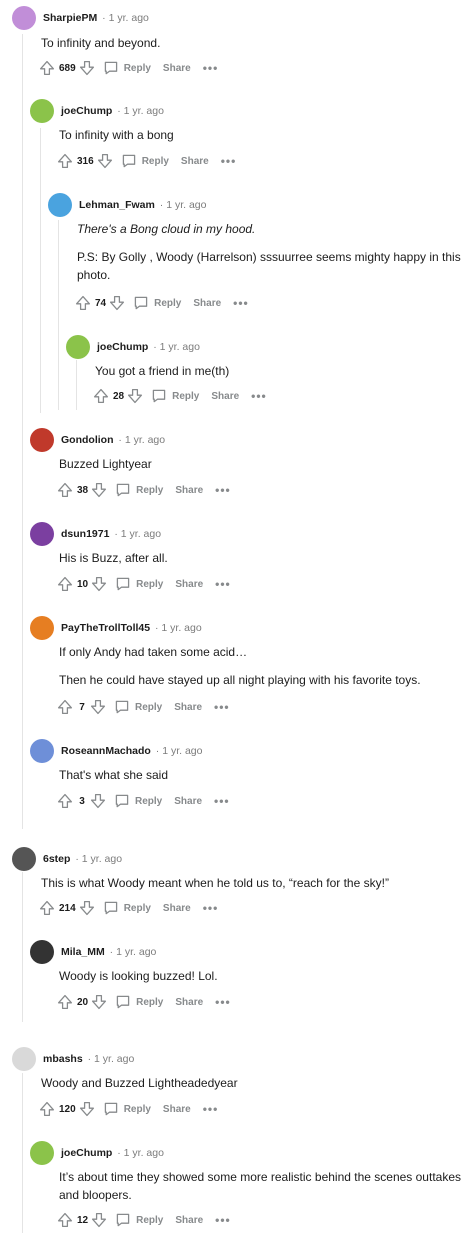  Describe the element at coordinates (105, 628) in the screenshot. I see `username-link: PayTheTrollToll45` at that location.